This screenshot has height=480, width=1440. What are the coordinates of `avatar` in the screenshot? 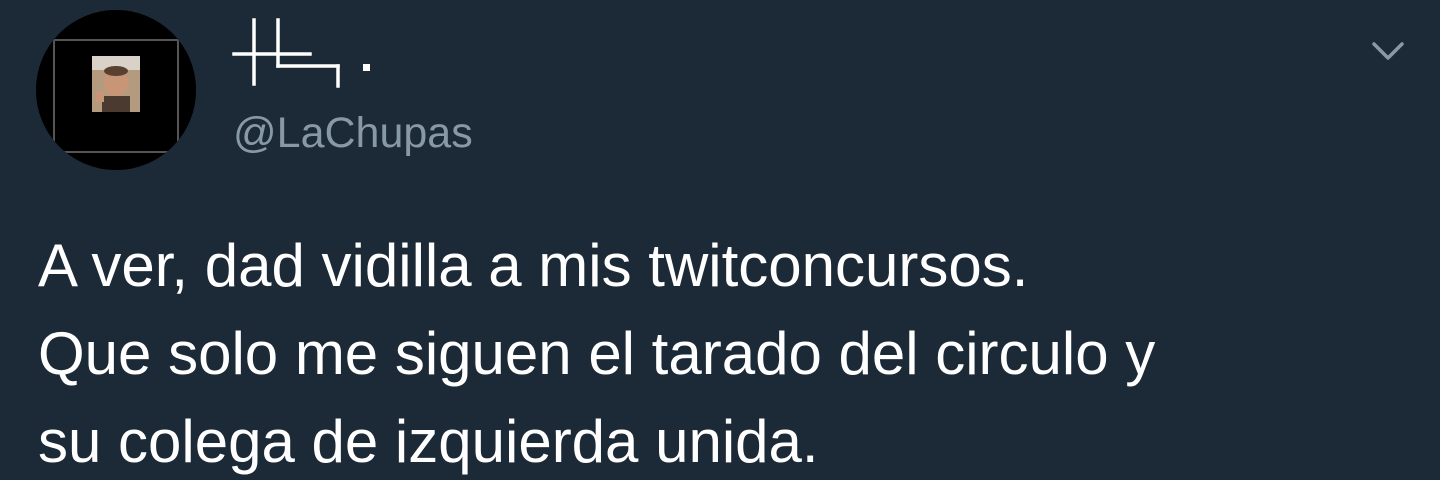 It's located at (116, 90).